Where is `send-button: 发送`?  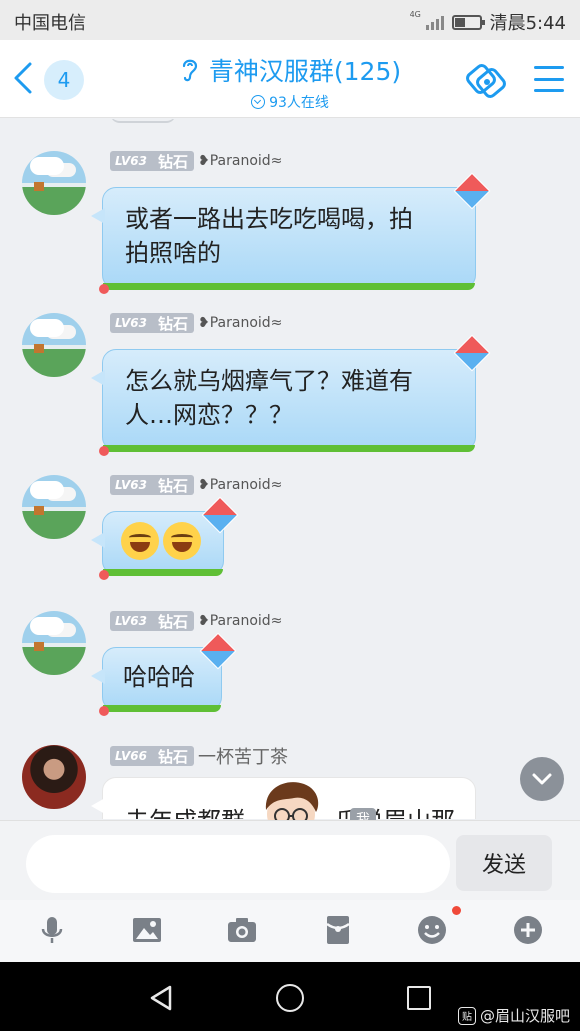 send-button: 发送 is located at coordinates (504, 863).